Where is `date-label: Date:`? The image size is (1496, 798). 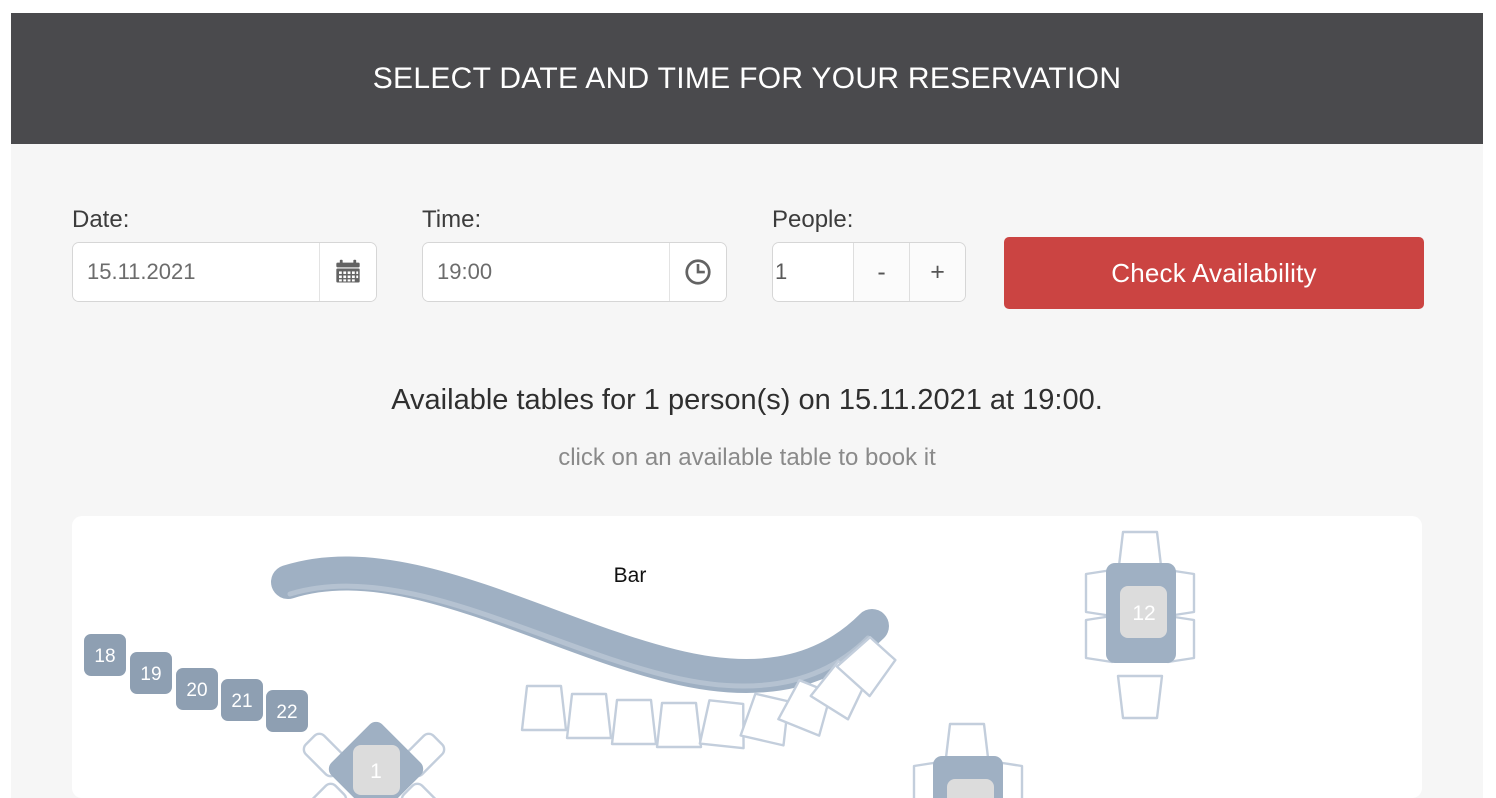 date-label: Date: is located at coordinates (101, 219).